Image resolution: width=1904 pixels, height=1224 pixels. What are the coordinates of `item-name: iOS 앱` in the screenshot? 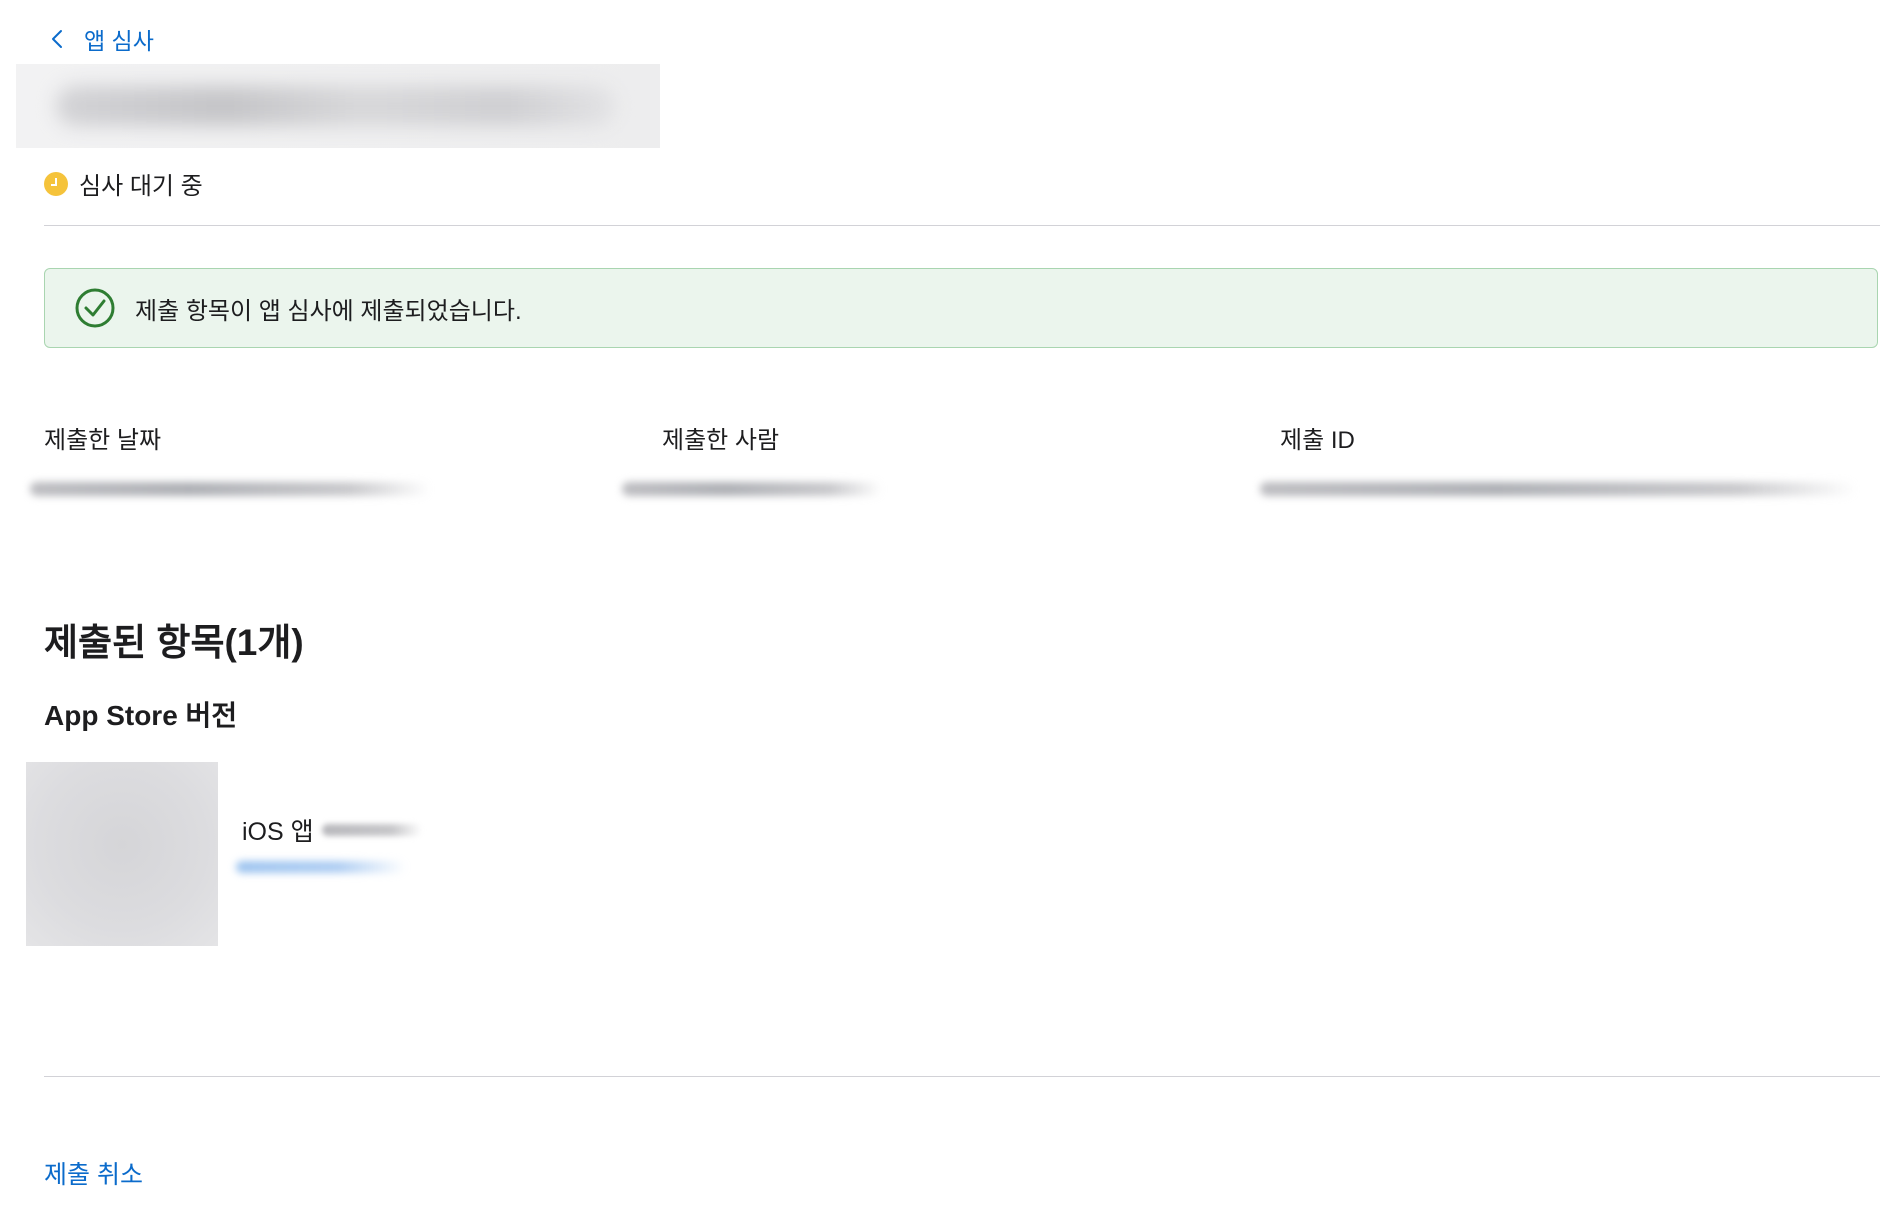 It's located at (332, 830).